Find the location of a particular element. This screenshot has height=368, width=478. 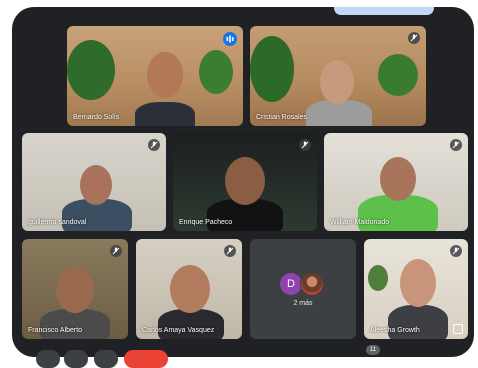

participant-name: Bernardo Solís is located at coordinates (96, 117).